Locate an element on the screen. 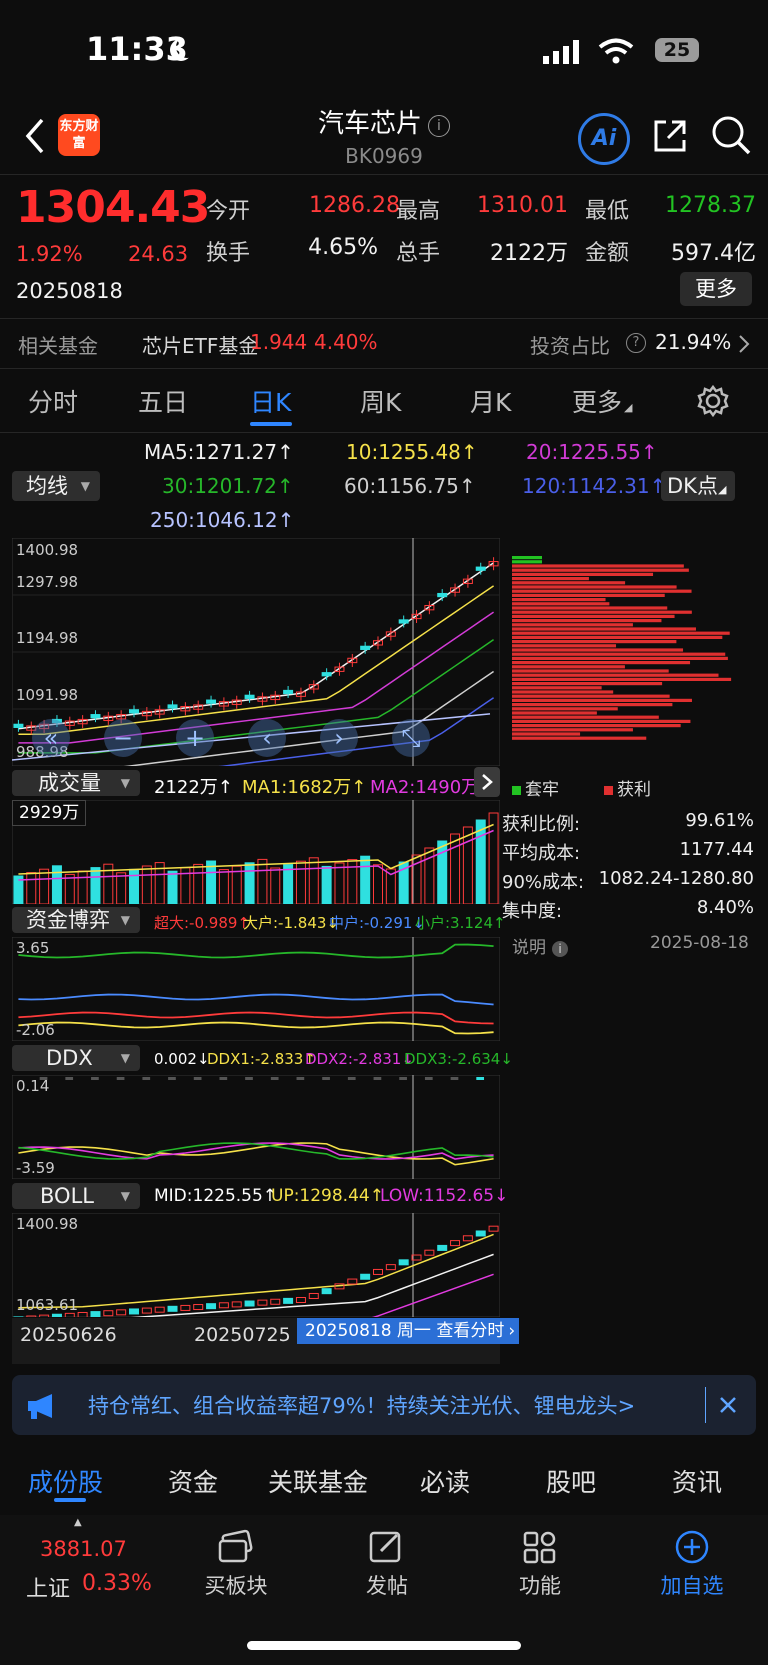 The width and height of the screenshot is (768, 1665). boll-up-line is located at coordinates (256, 1271).